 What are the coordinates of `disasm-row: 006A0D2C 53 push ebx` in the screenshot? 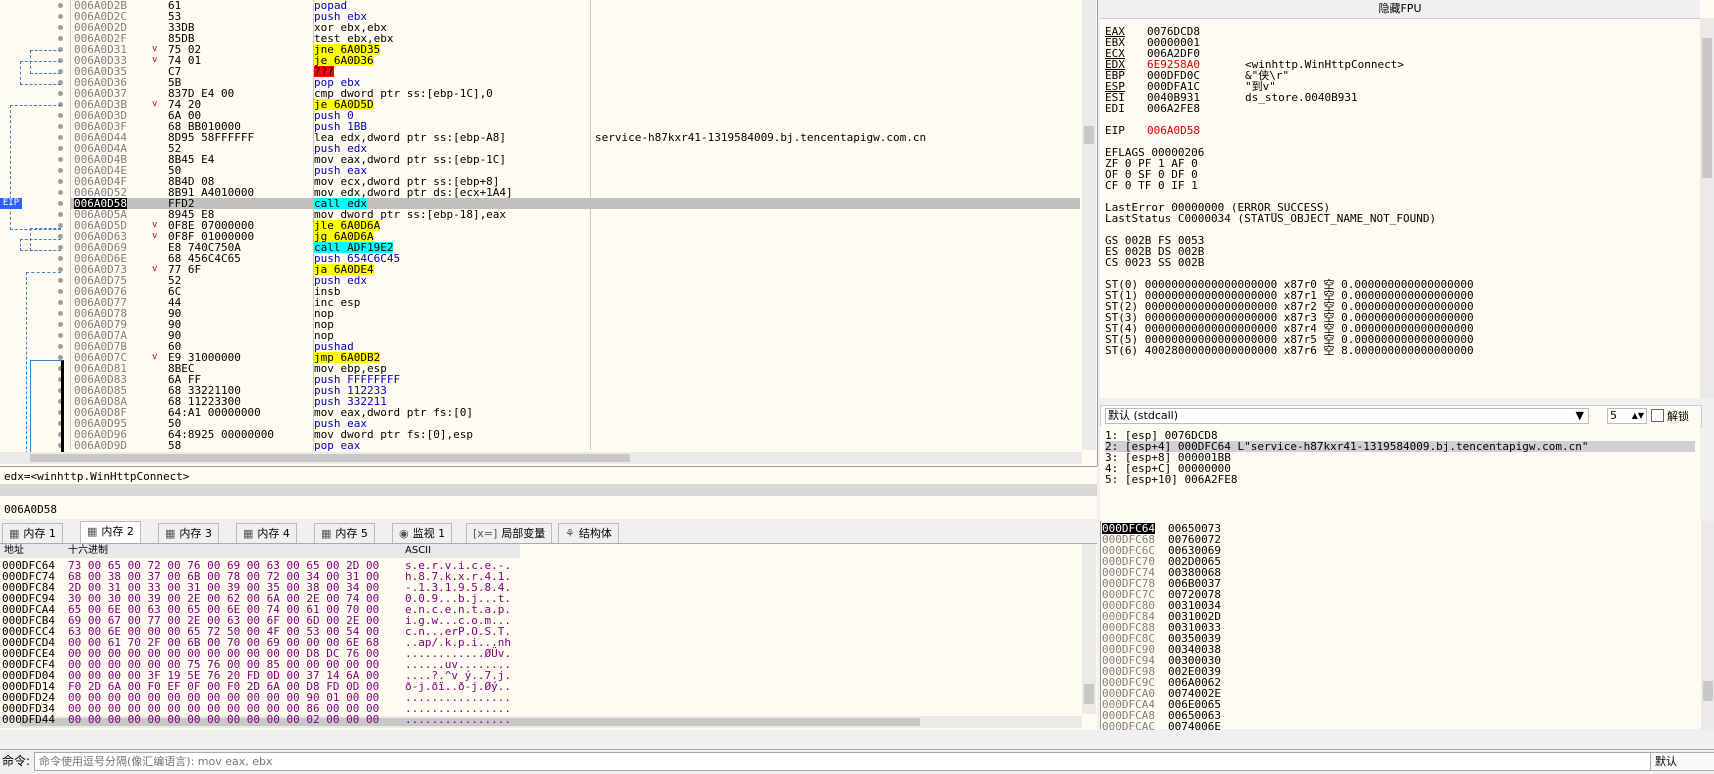 It's located at (569, 16).